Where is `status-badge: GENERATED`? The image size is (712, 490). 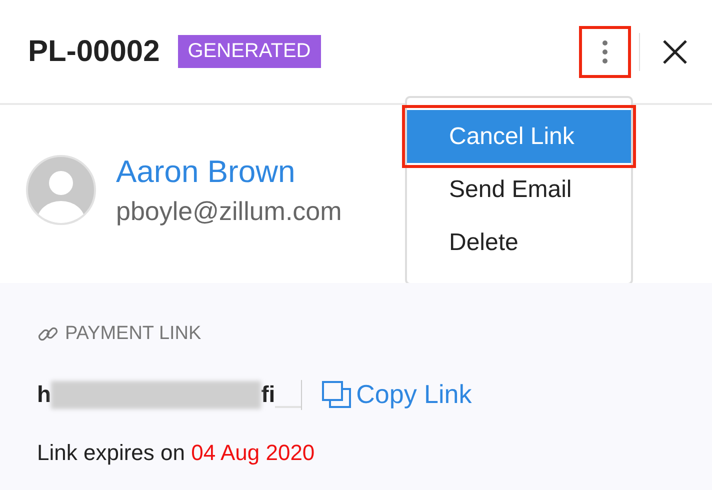
status-badge: GENERATED is located at coordinates (249, 51).